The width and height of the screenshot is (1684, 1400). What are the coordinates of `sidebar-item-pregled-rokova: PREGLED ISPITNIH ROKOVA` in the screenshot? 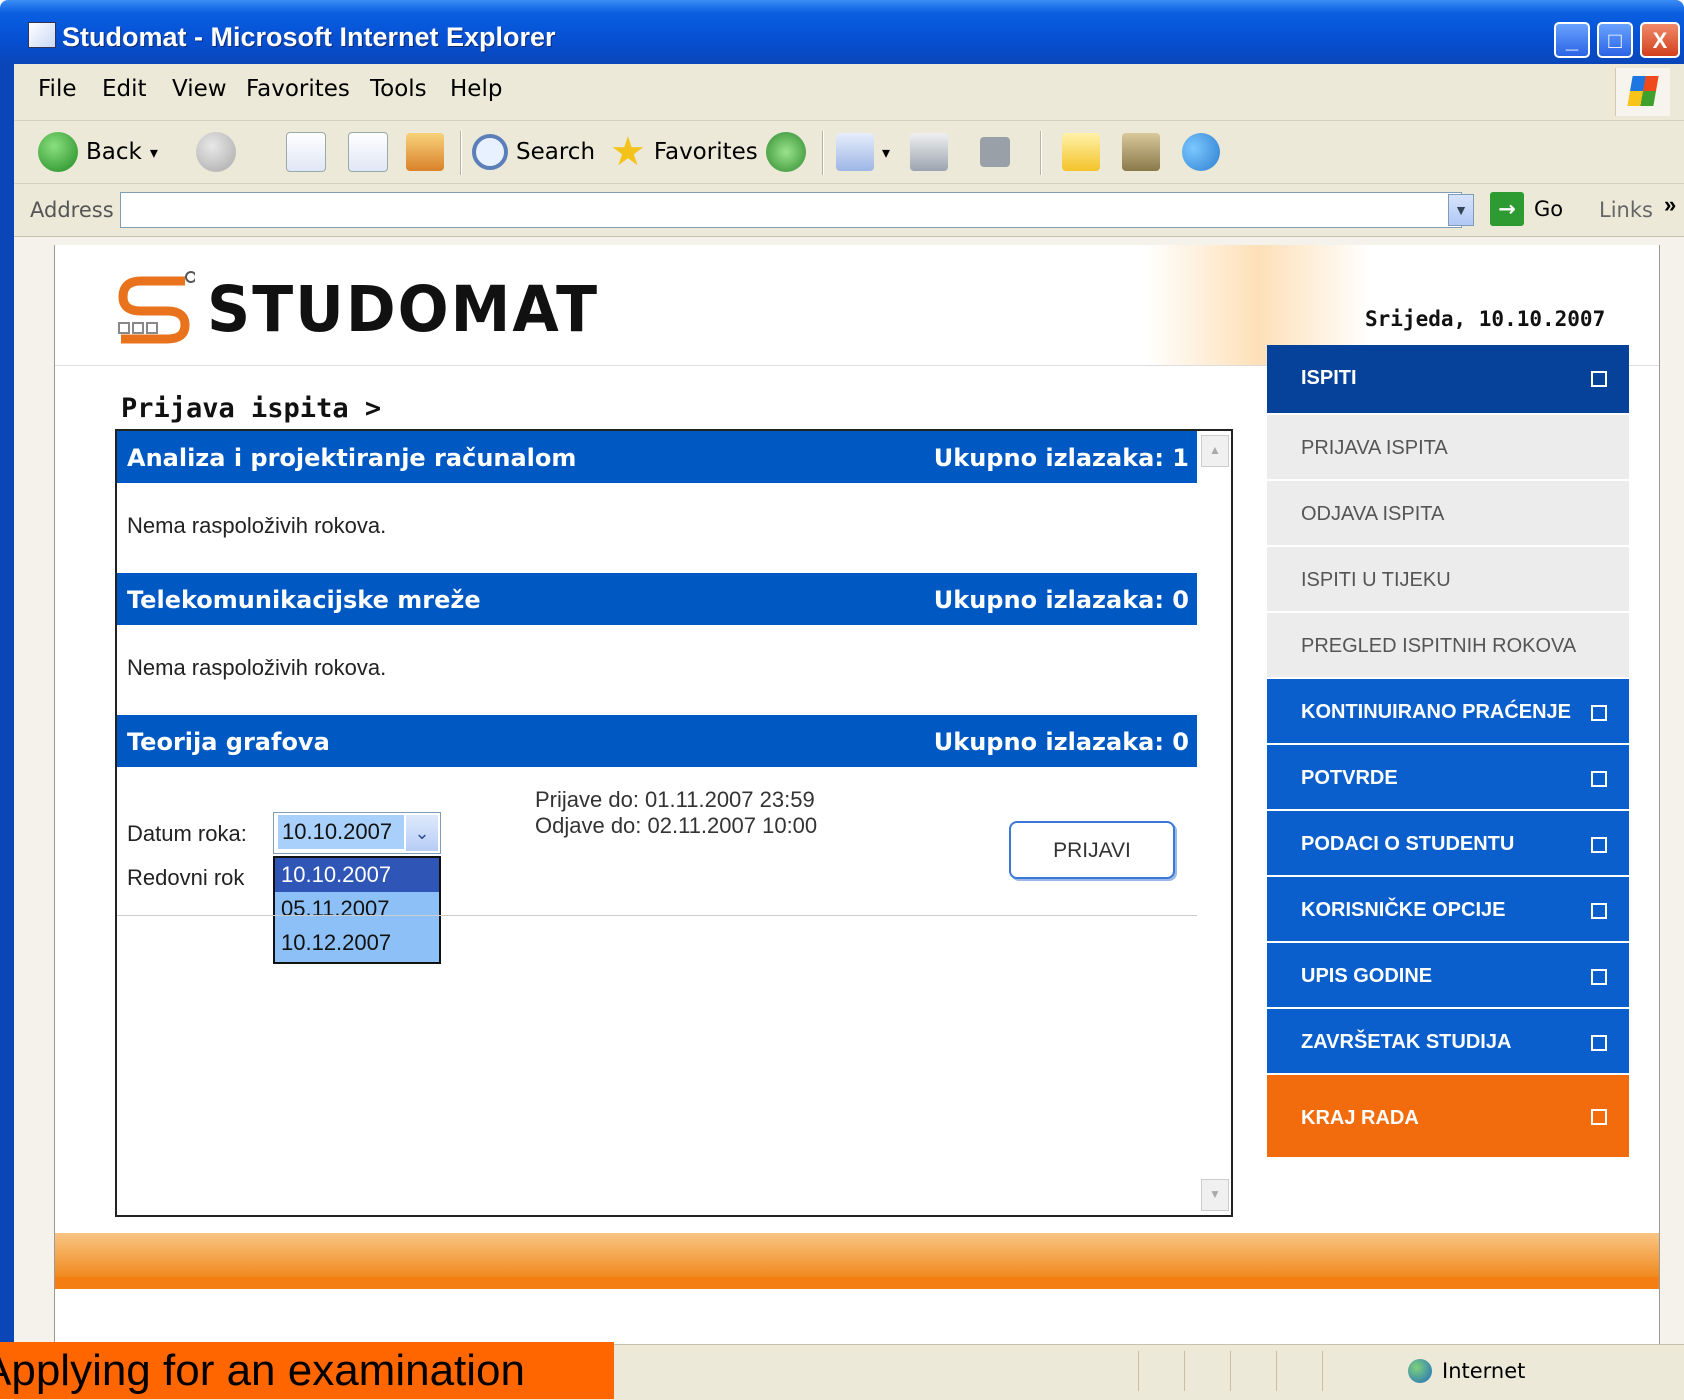 It's located at (1448, 646).